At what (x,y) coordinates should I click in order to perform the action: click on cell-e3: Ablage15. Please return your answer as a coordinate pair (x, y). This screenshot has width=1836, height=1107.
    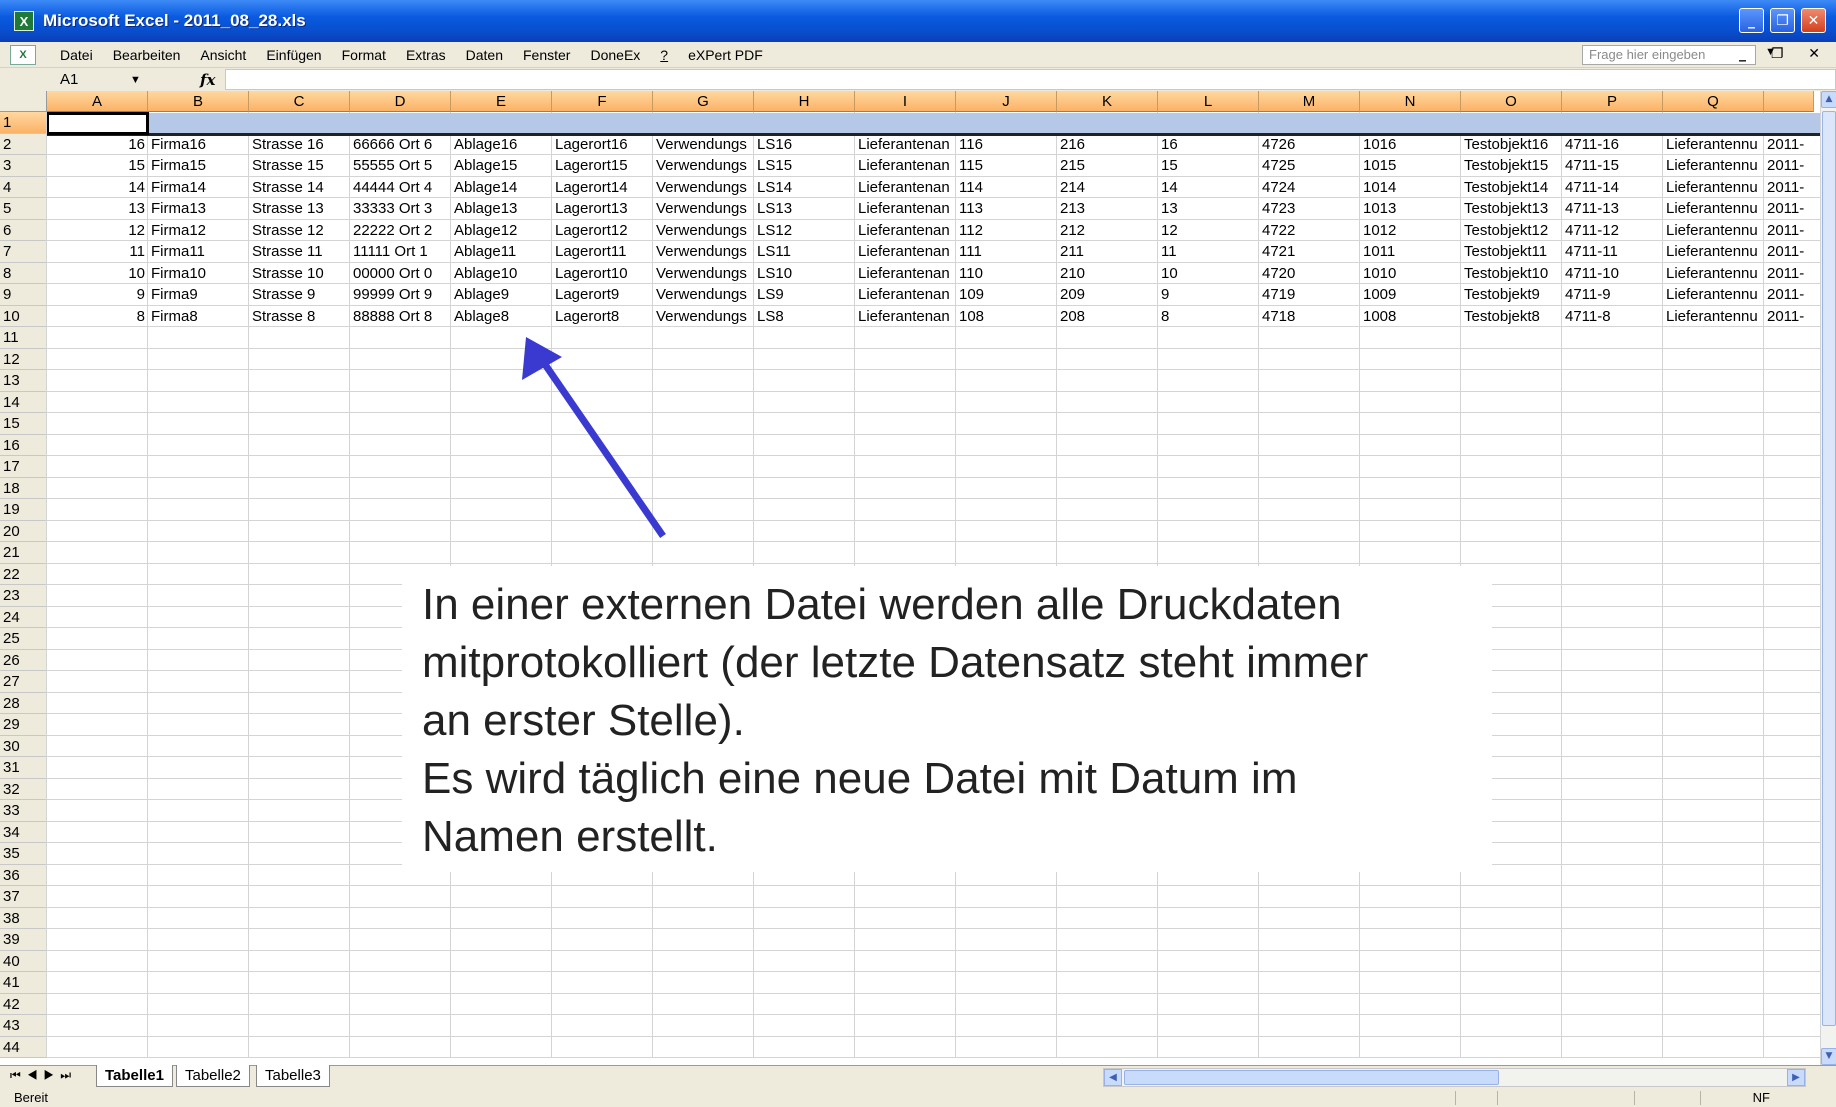
    Looking at the image, I should click on (501, 165).